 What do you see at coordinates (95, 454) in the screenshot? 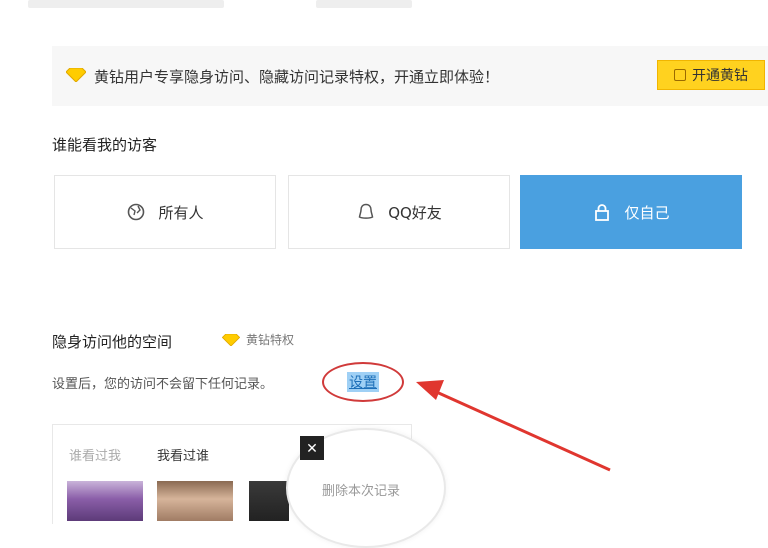
I see `tab-who-visited-me: 谁看过我` at bounding box center [95, 454].